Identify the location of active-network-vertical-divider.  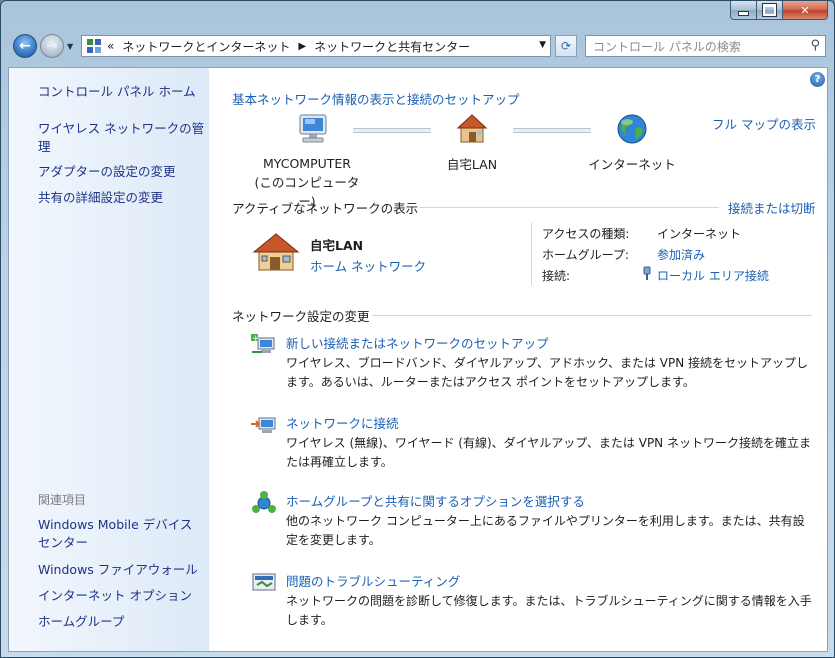
(531, 254).